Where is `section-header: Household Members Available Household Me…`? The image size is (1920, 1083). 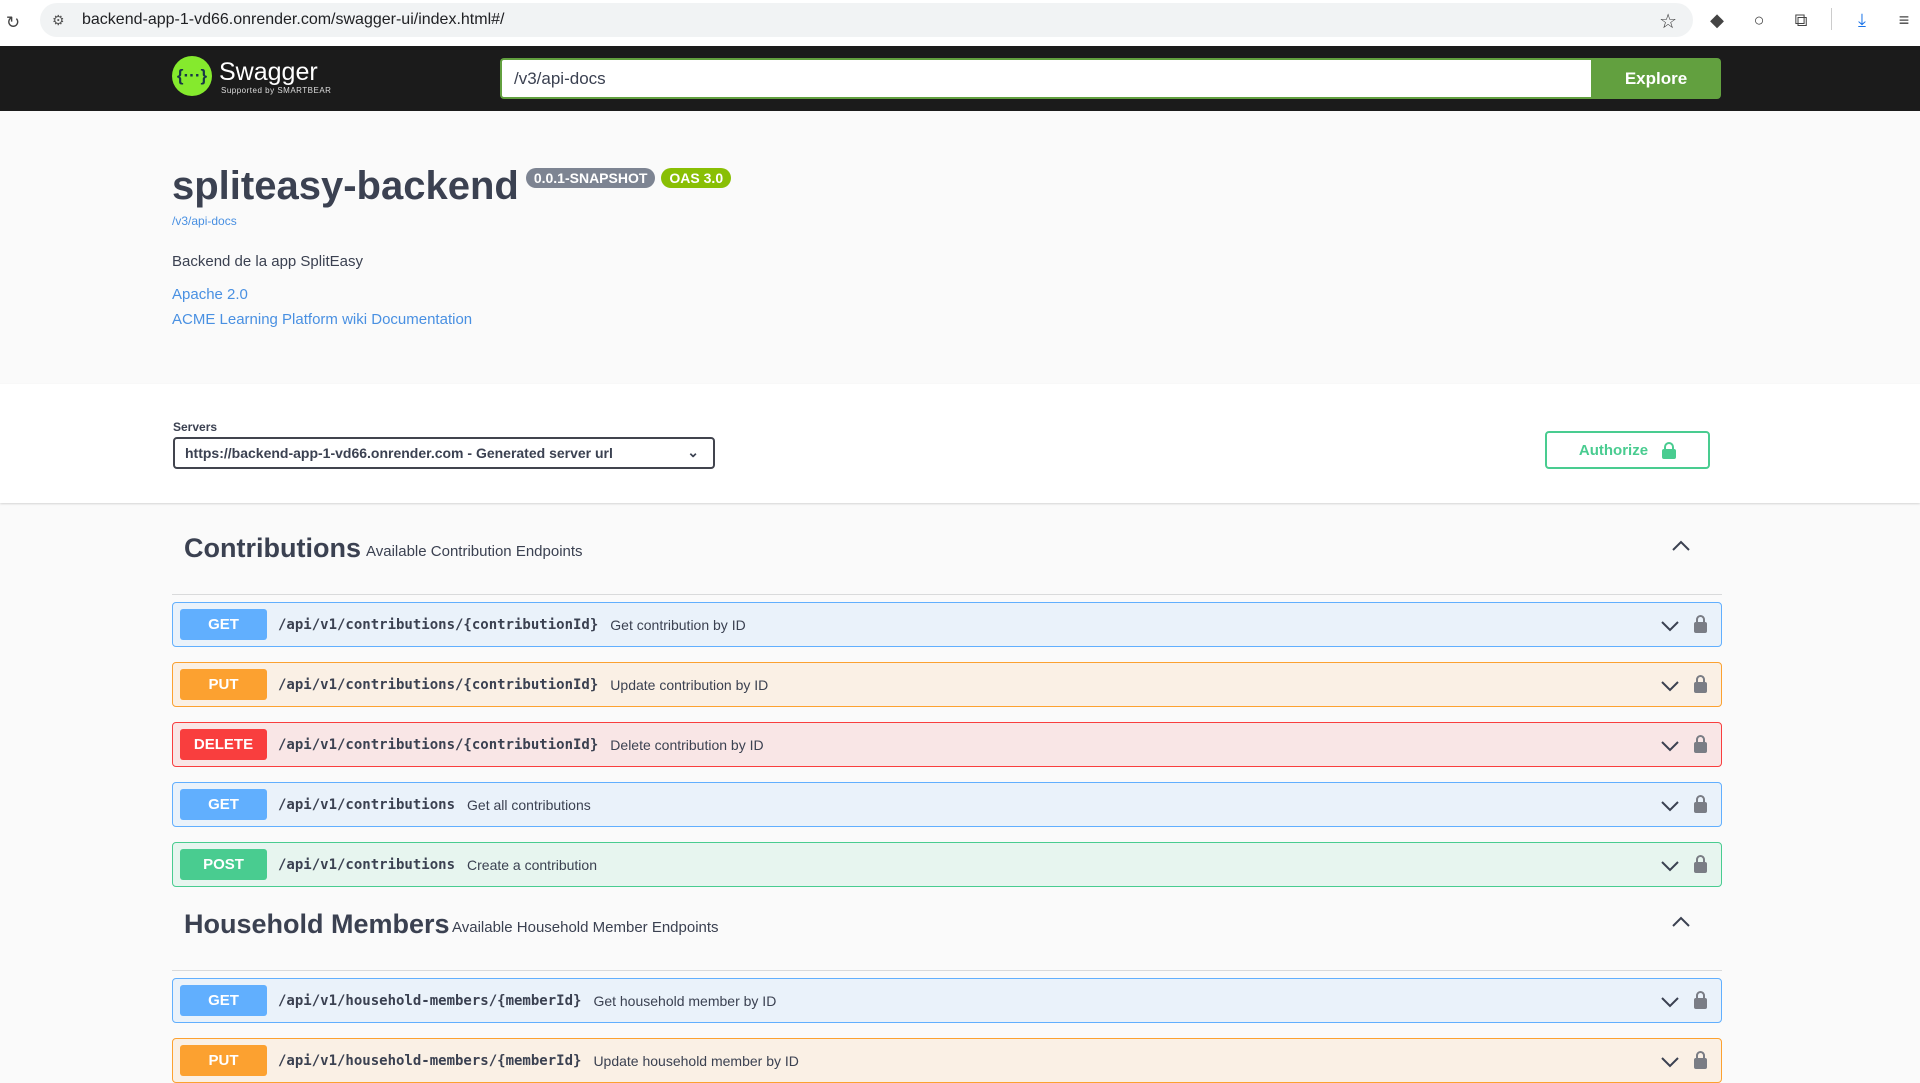
section-header: Household Members Available Household Me… is located at coordinates (947, 925).